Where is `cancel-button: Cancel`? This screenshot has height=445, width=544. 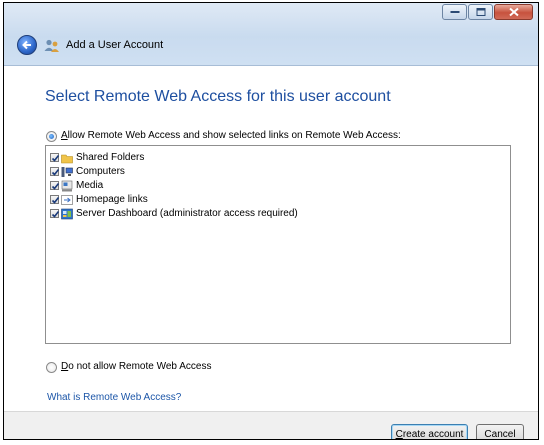
cancel-button: Cancel is located at coordinates (500, 431).